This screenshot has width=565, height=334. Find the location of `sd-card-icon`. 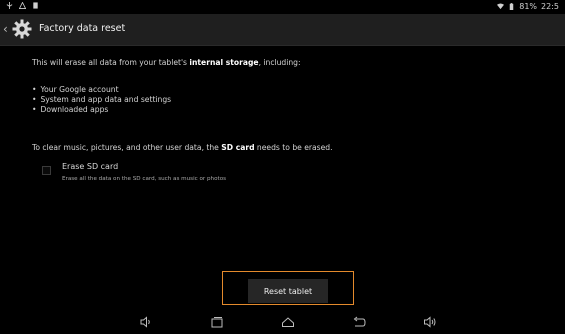

sd-card-icon is located at coordinates (35, 5).